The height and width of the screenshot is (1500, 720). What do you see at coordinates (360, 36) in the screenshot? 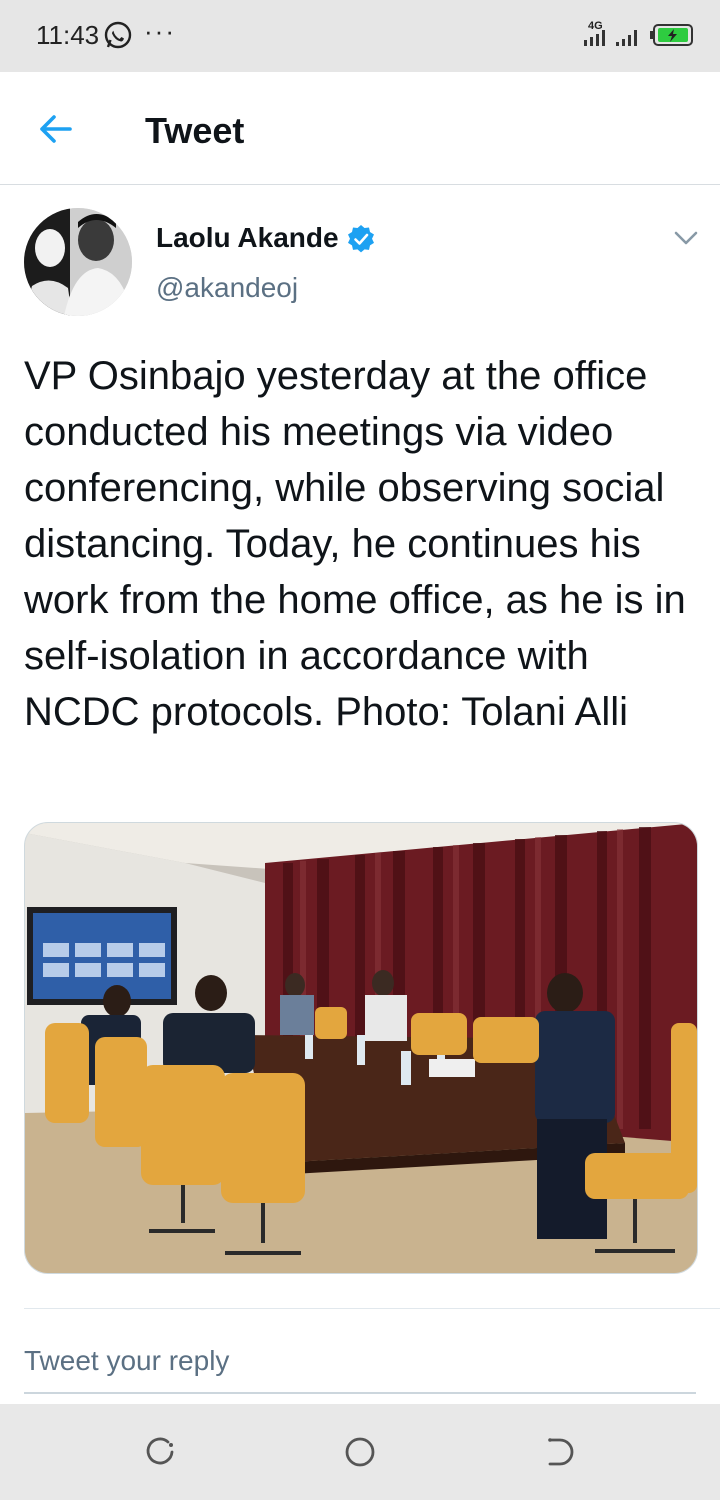
I see `status-bar: 11:43 ··· 4G` at bounding box center [360, 36].